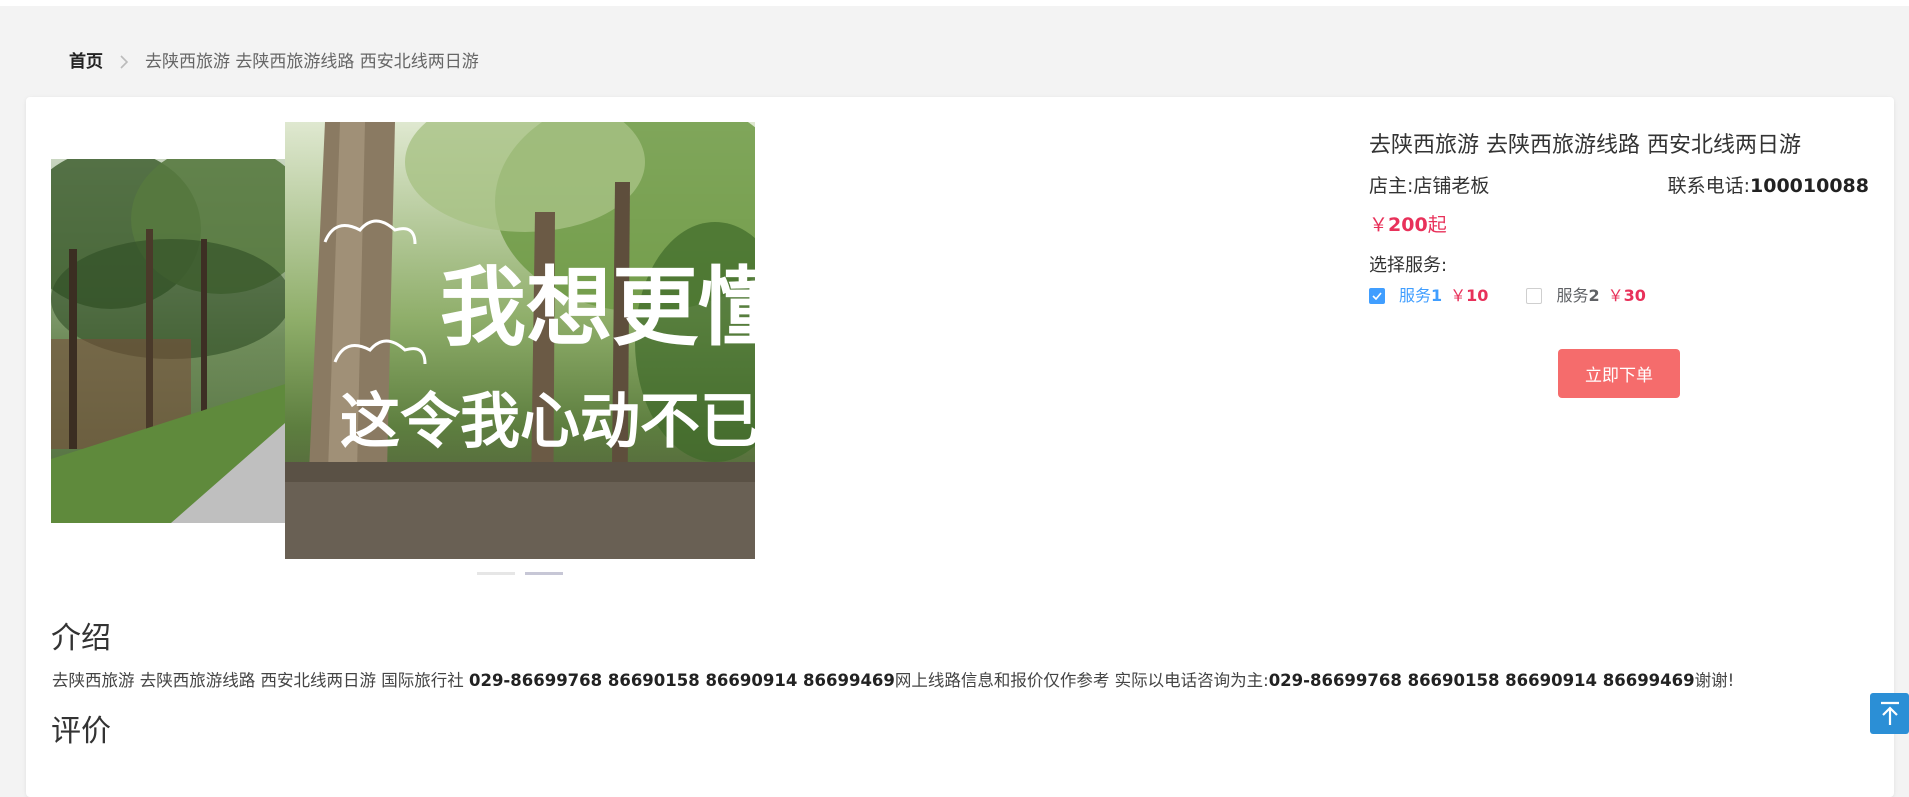 The image size is (1909, 797). I want to click on check-icon, so click(1377, 296).